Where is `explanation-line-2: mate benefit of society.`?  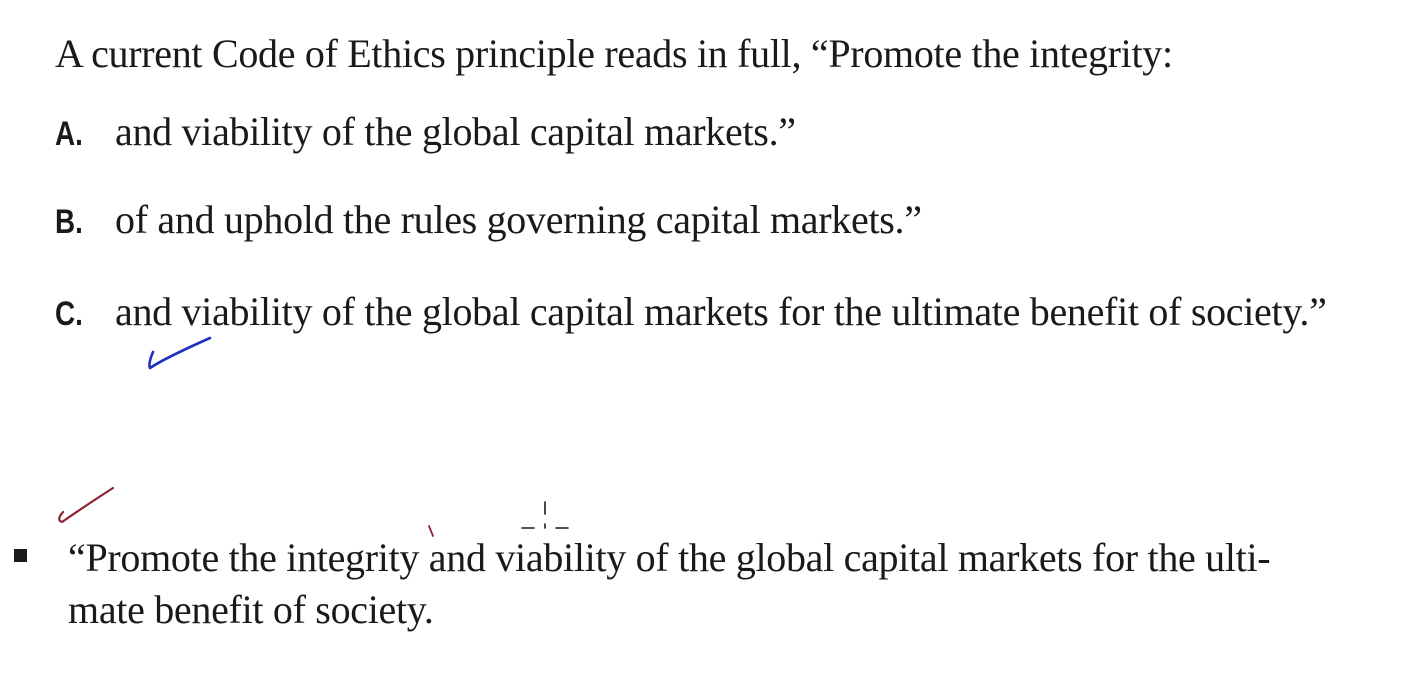 explanation-line-2: mate benefit of society. is located at coordinates (251, 609).